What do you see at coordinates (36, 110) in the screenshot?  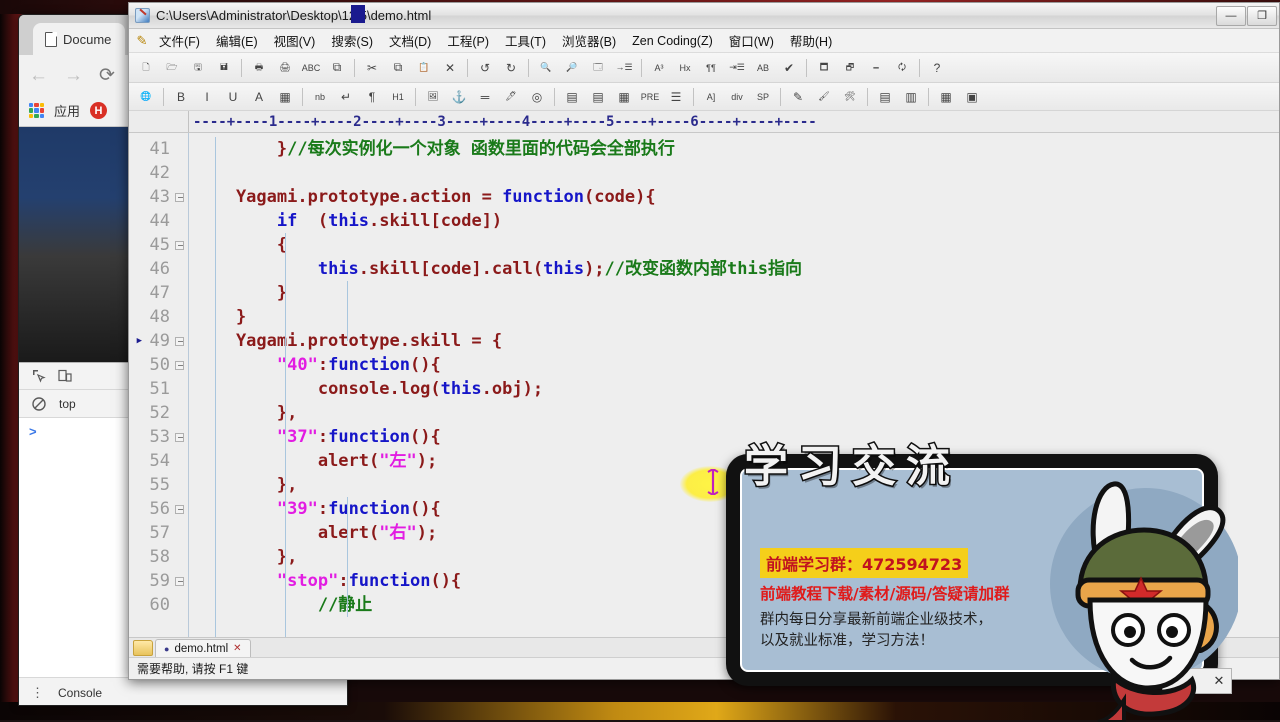 I see `apps-grid-icon` at bounding box center [36, 110].